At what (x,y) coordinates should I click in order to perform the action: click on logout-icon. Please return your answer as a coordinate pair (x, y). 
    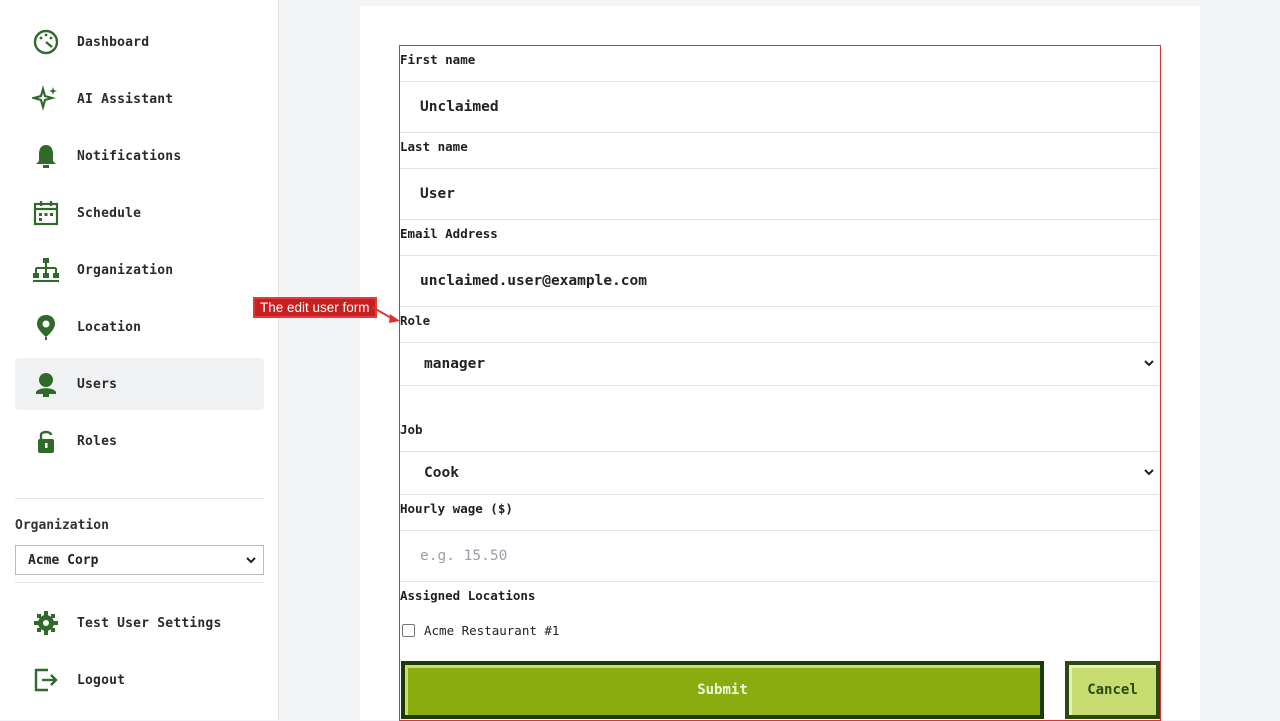
    Looking at the image, I should click on (46, 680).